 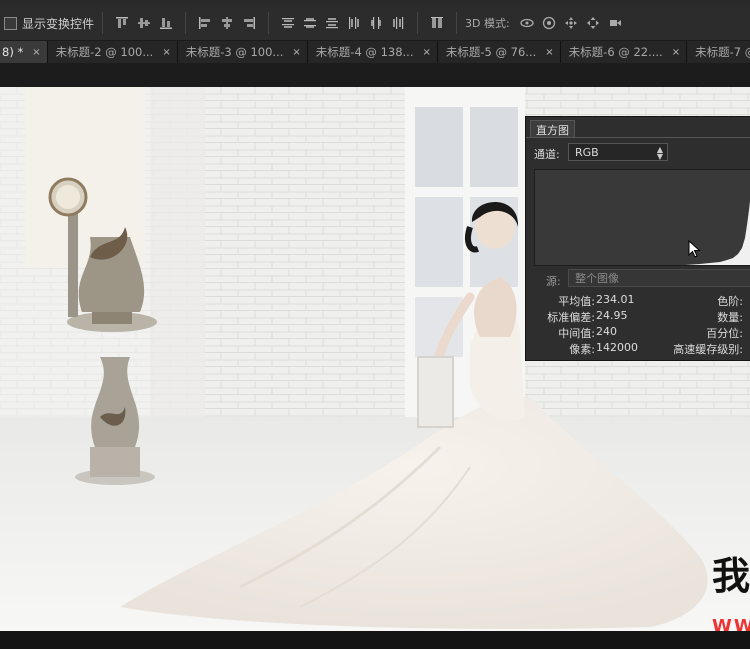 I want to click on channel-select: RGB ▲ ▼, so click(x=618, y=152).